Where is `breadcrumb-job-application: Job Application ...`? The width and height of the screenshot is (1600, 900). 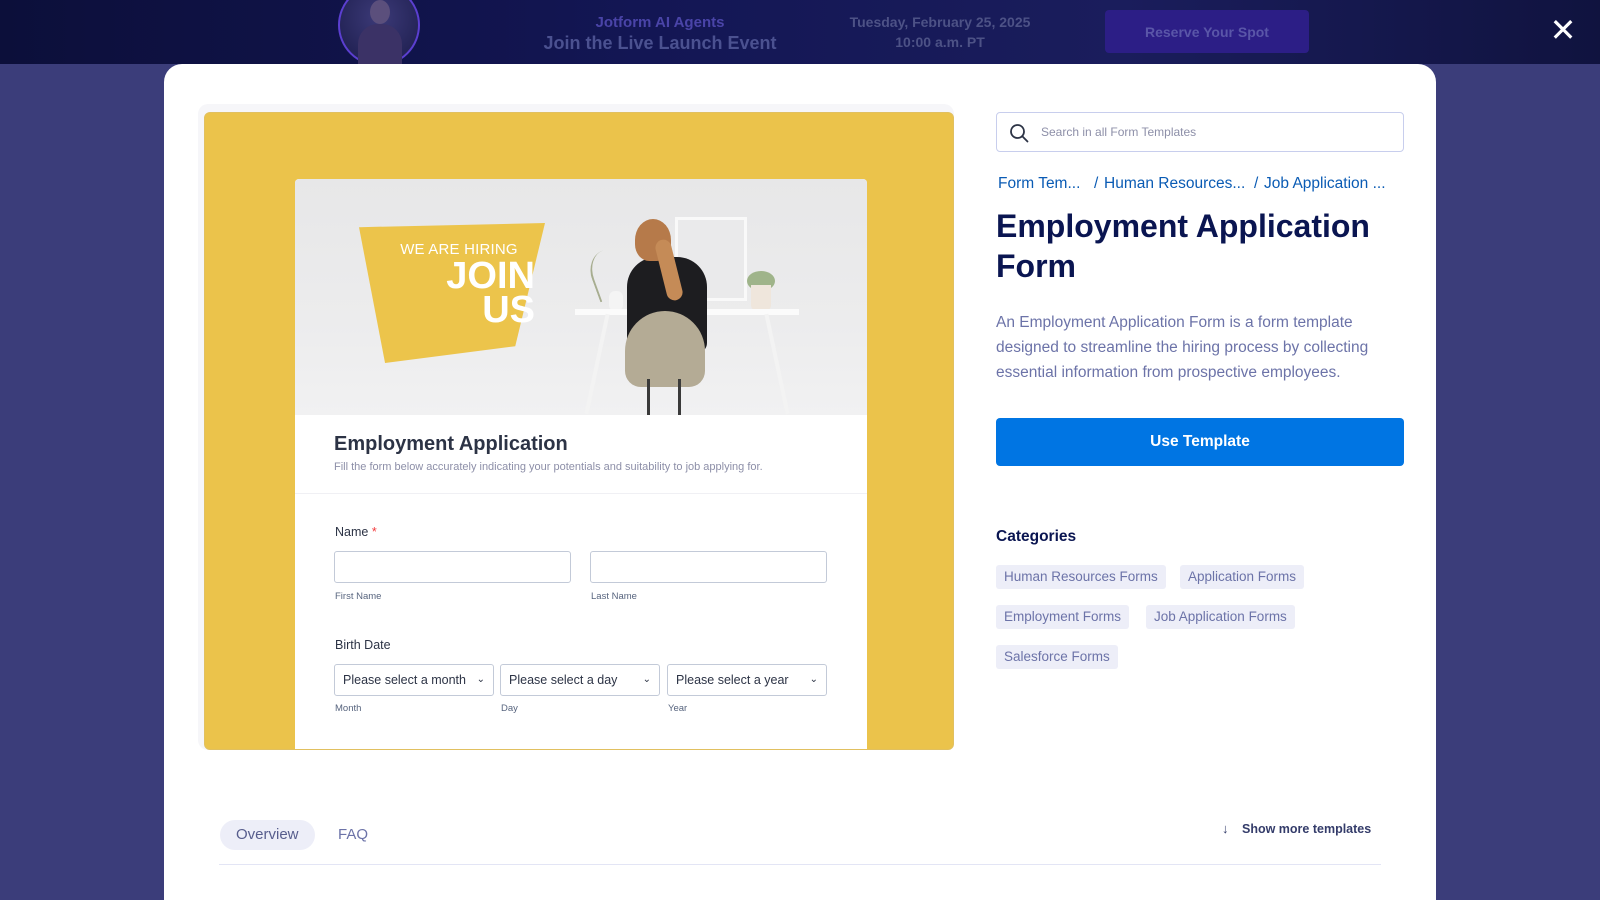
breadcrumb-job-application: Job Application ... is located at coordinates (1336, 184).